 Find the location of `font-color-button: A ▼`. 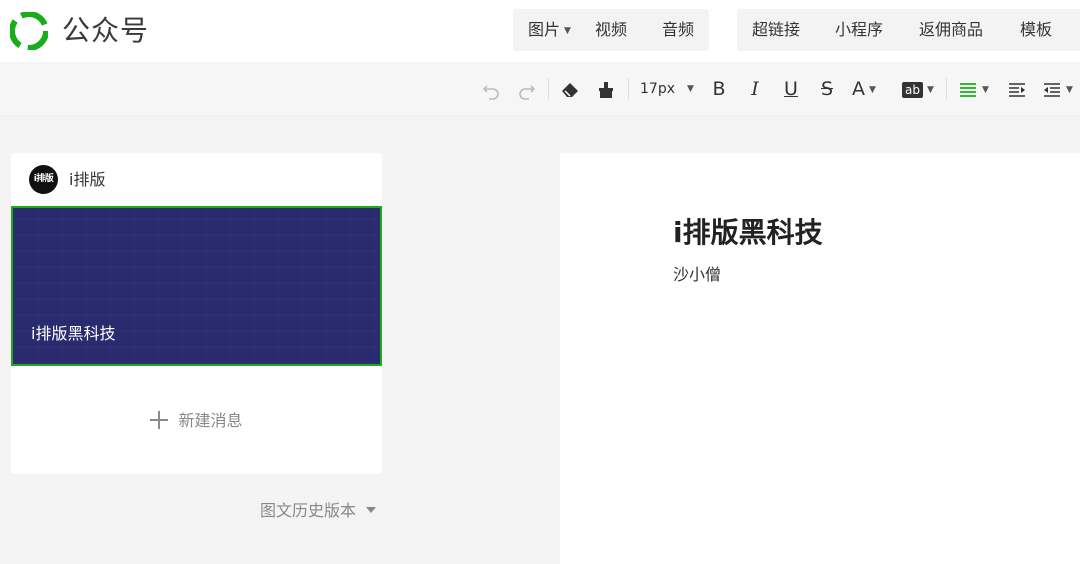

font-color-button: A ▼ is located at coordinates (870, 89).